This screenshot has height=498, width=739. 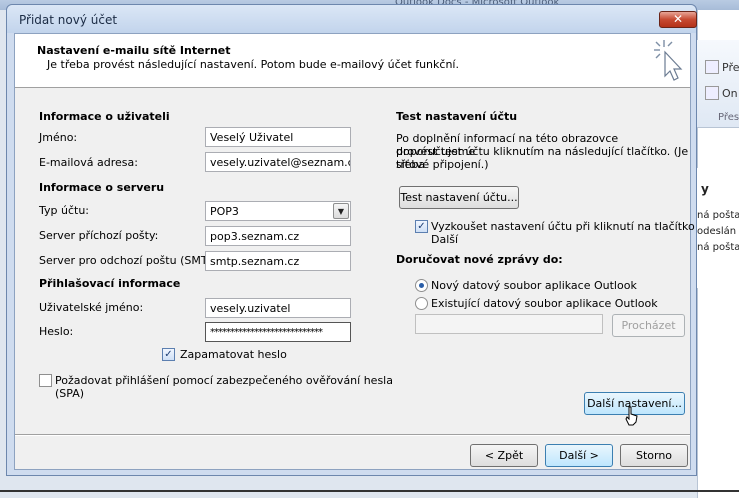 What do you see at coordinates (721, 93) in the screenshot?
I see `ribbon-item-2: On` at bounding box center [721, 93].